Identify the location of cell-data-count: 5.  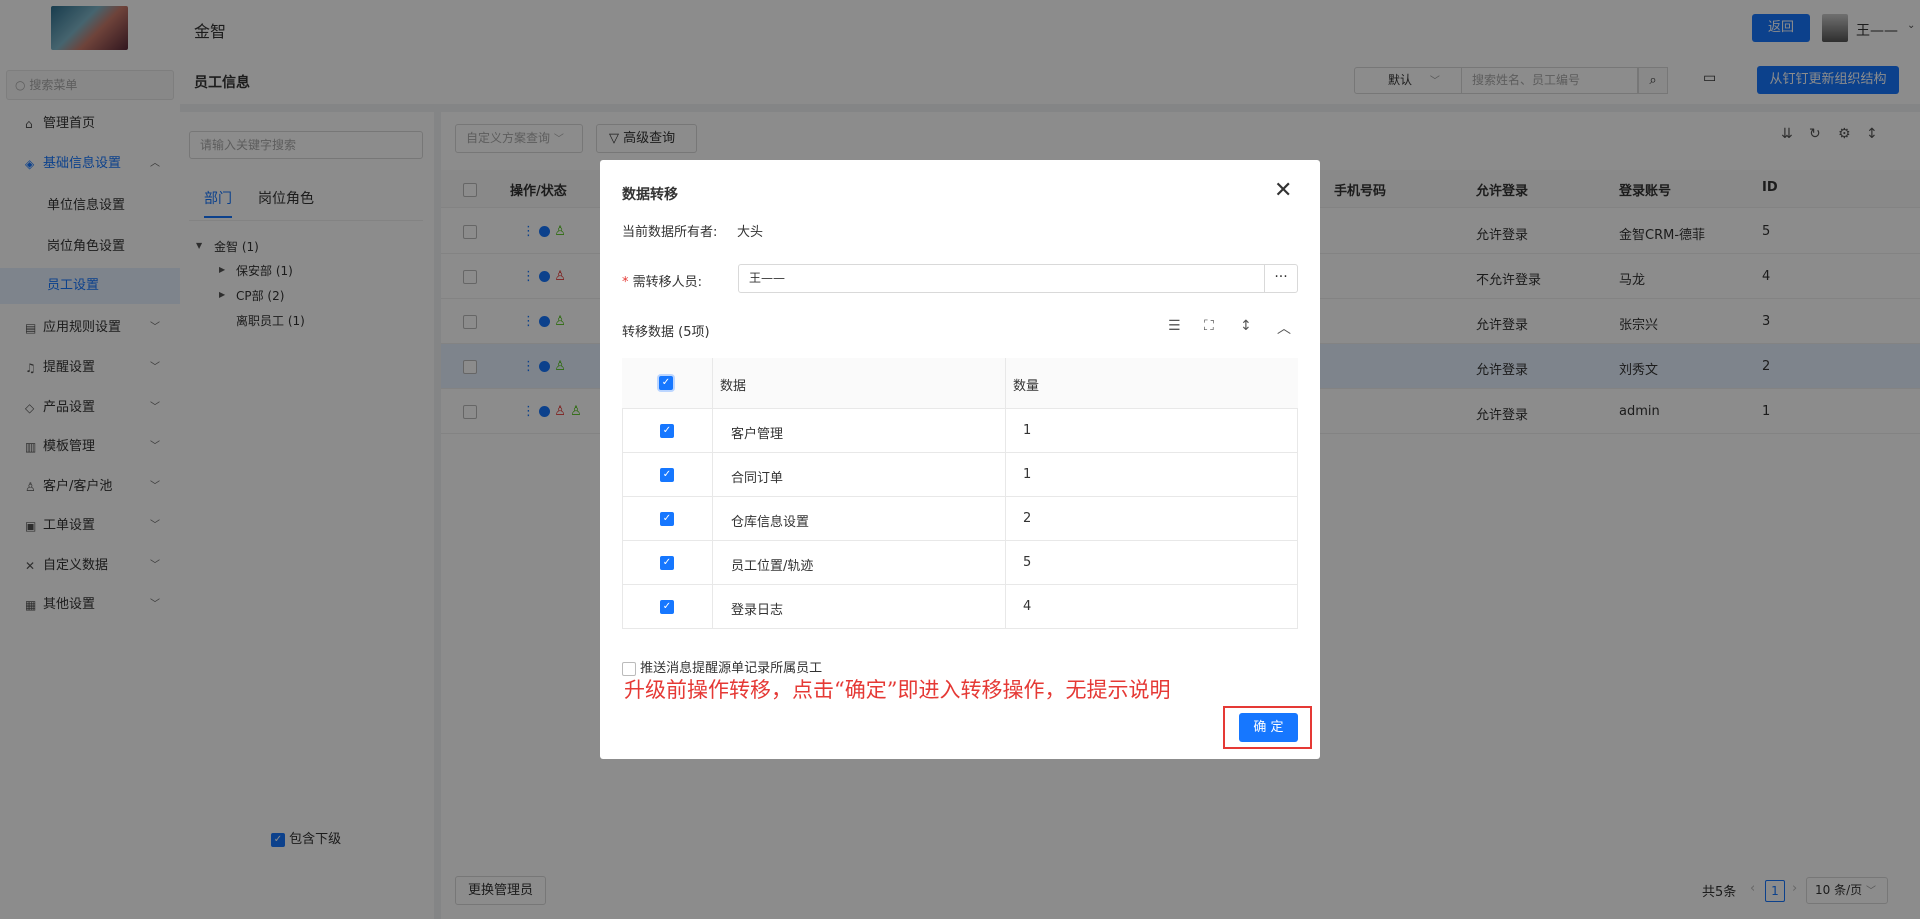
(1027, 562).